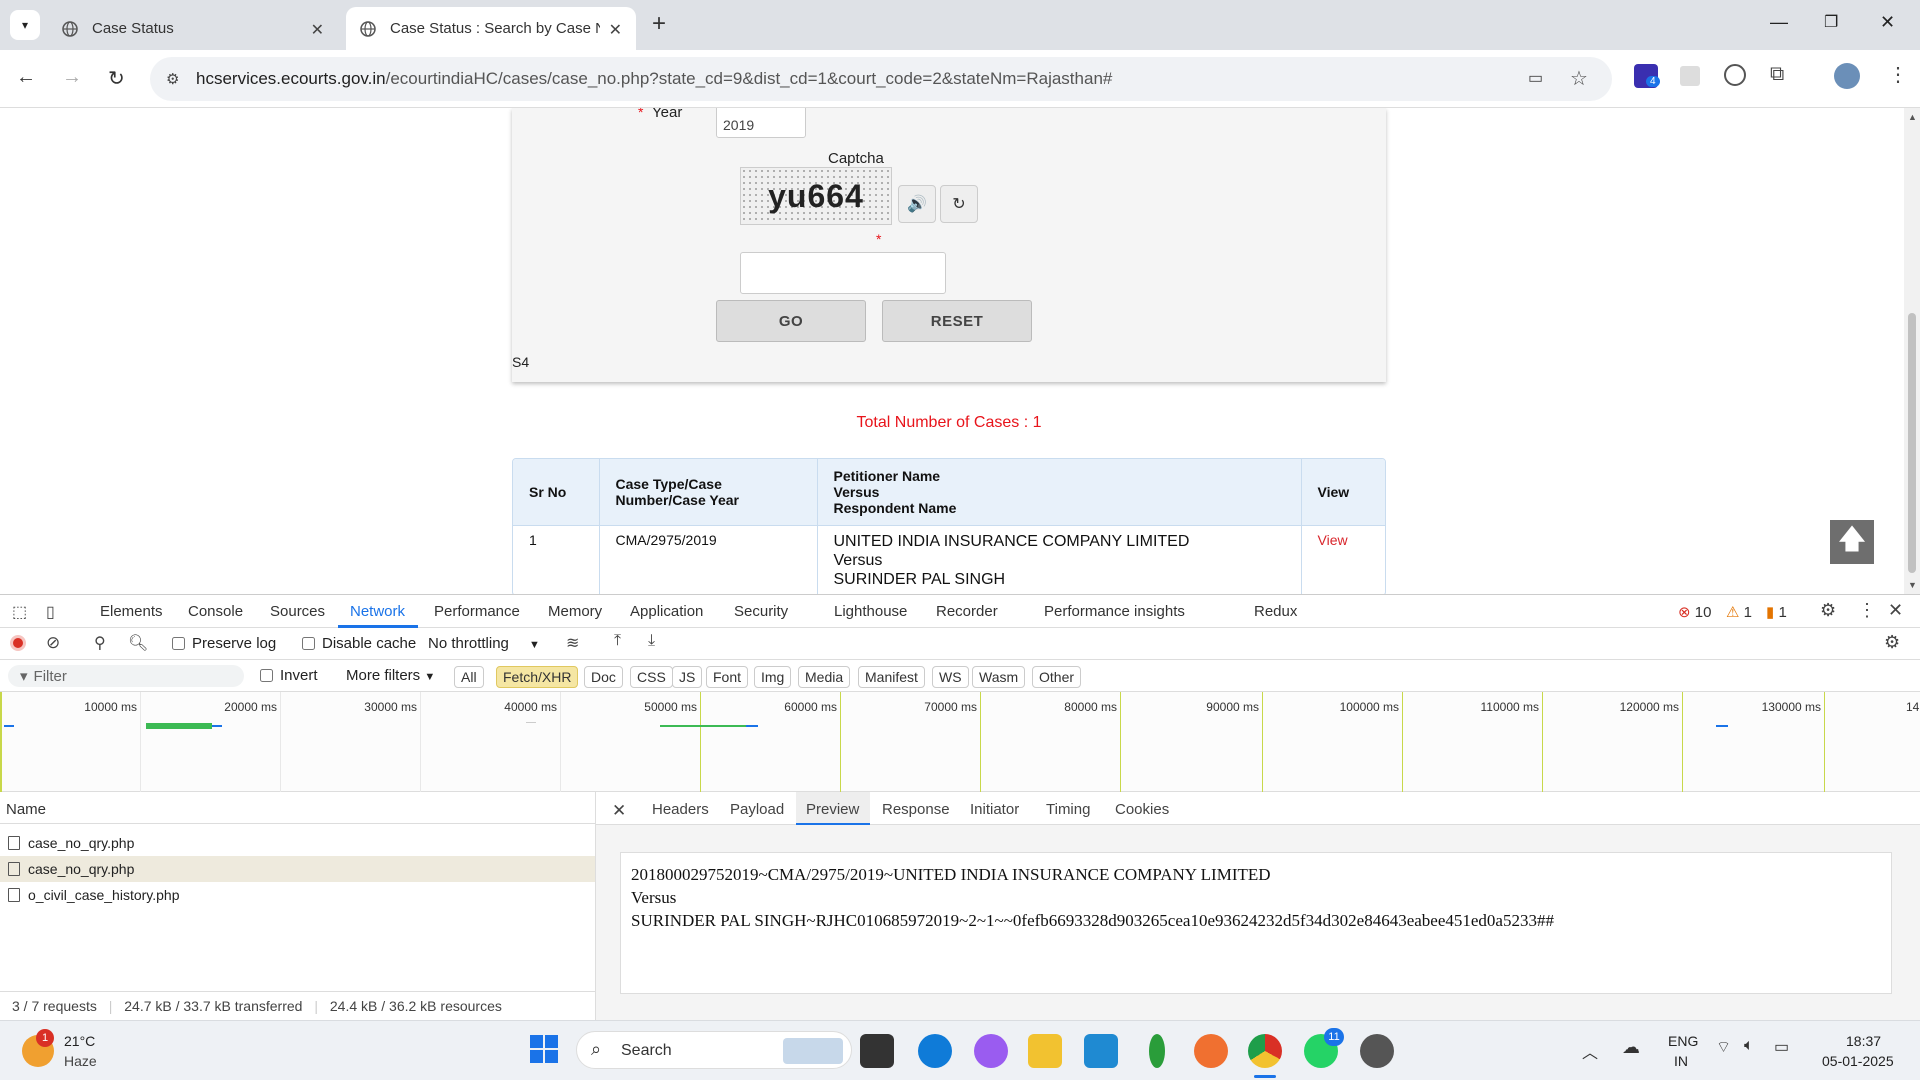 The width and height of the screenshot is (1920, 1080). What do you see at coordinates (870, 611) in the screenshot?
I see `devtools-tab-lighthouse: Lighthouse` at bounding box center [870, 611].